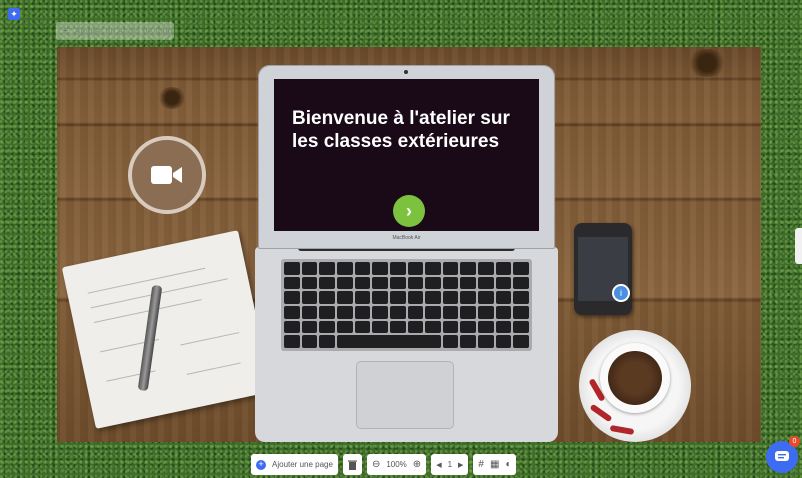  Describe the element at coordinates (635, 378) in the screenshot. I see `coffee-image` at that location.